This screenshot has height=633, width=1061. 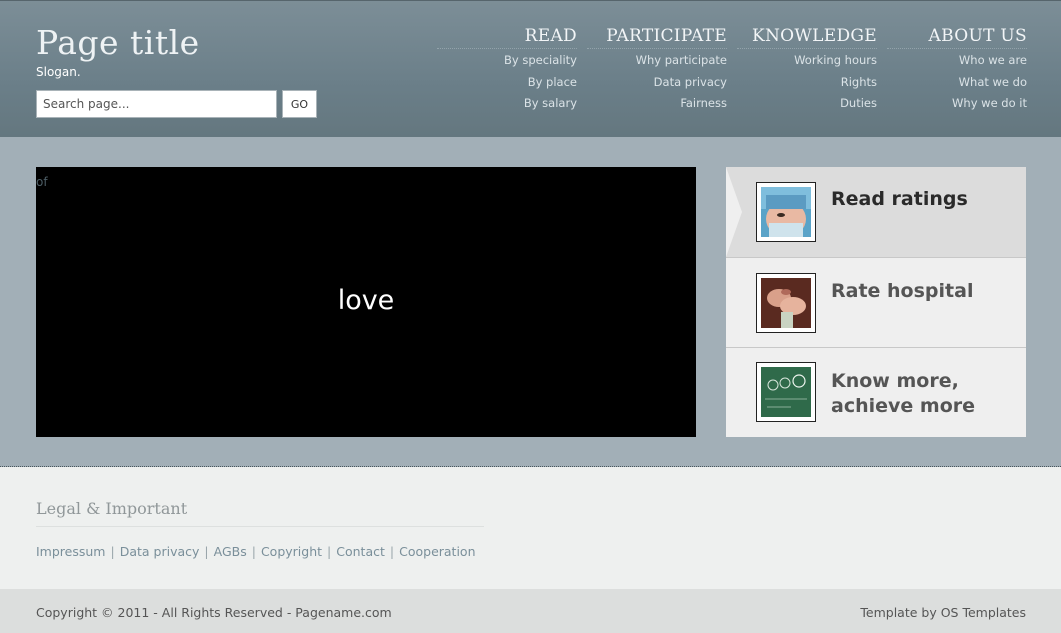 What do you see at coordinates (507, 103) in the screenshot?
I see `nav-link-by-salary: By salary` at bounding box center [507, 103].